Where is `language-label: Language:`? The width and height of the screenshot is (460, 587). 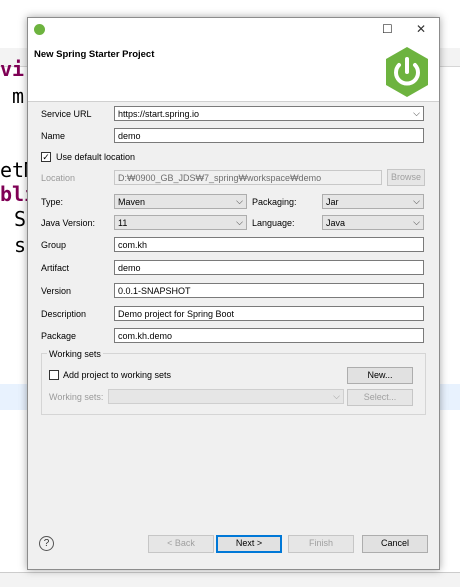
language-label: Language: is located at coordinates (273, 223).